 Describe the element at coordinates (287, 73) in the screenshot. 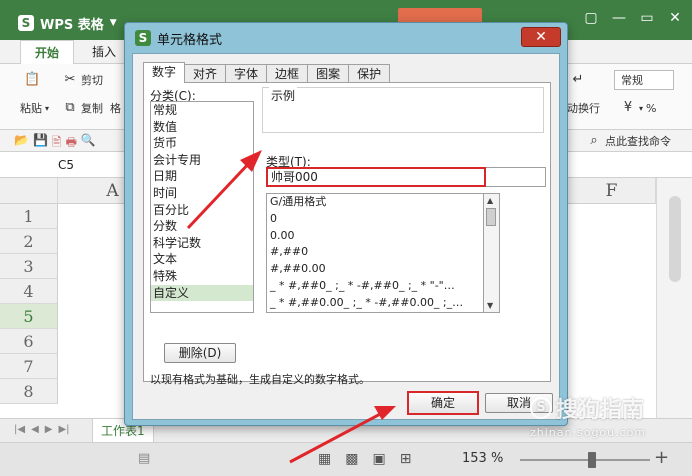

I see `tab-border: 边框` at that location.